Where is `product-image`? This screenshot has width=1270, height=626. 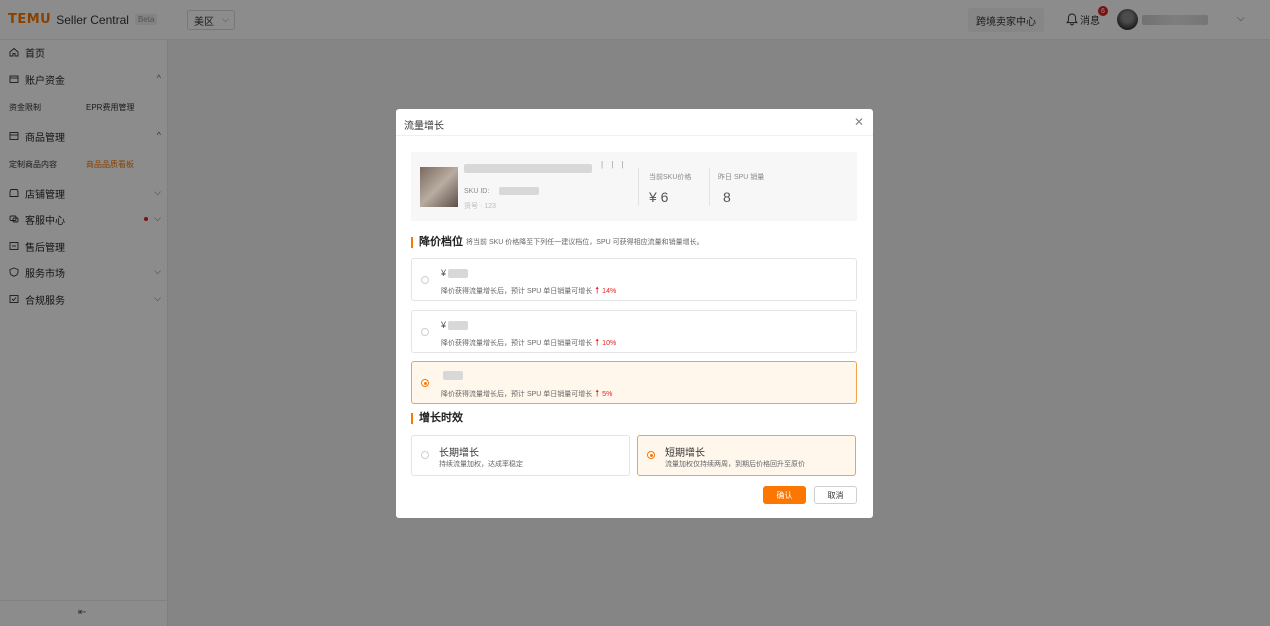 product-image is located at coordinates (439, 187).